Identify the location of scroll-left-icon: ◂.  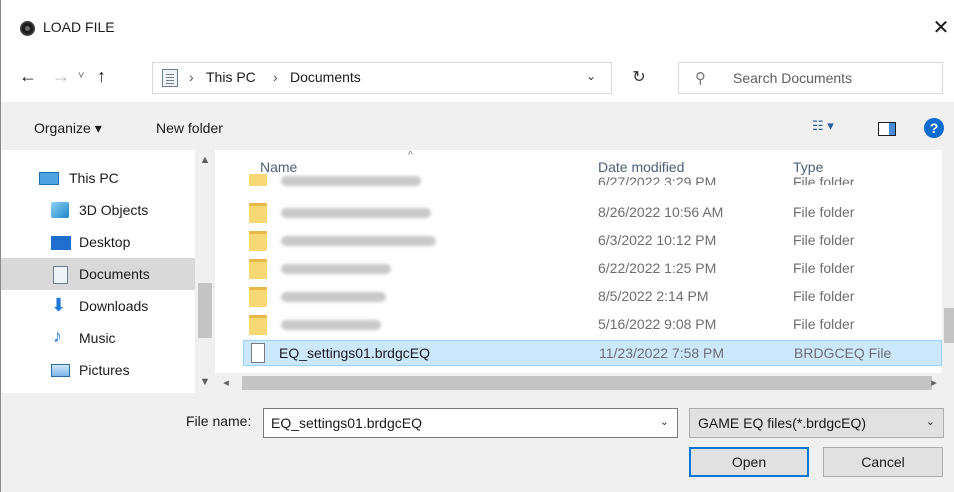
(226, 382).